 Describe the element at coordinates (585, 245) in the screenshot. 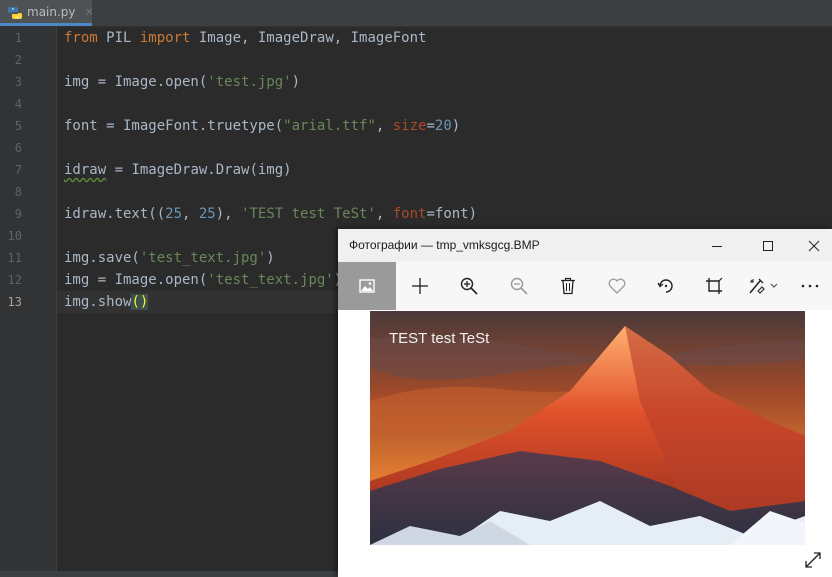

I see `photos-titlebar: Фотографии — tmp_vmksgcg.BMP` at that location.